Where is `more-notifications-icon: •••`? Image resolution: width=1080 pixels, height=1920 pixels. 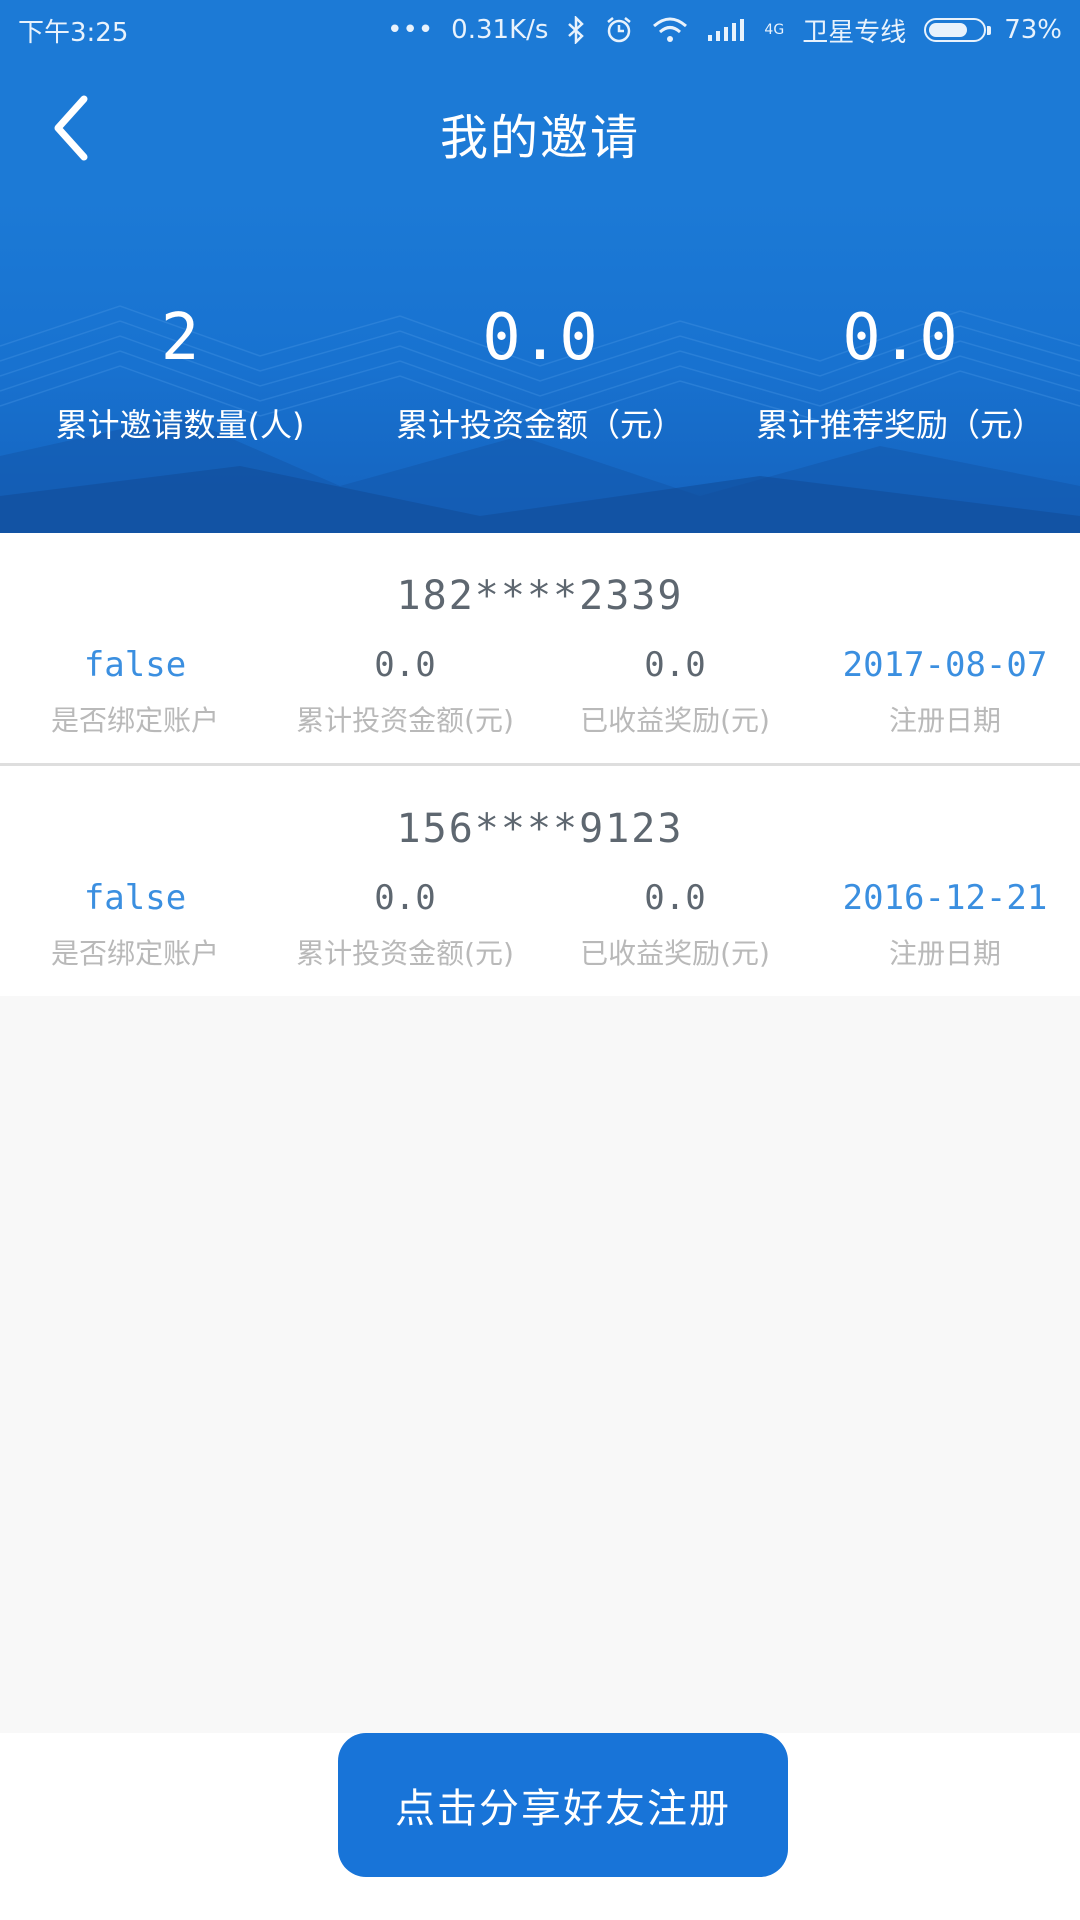
more-notifications-icon: ••• is located at coordinates (410, 30).